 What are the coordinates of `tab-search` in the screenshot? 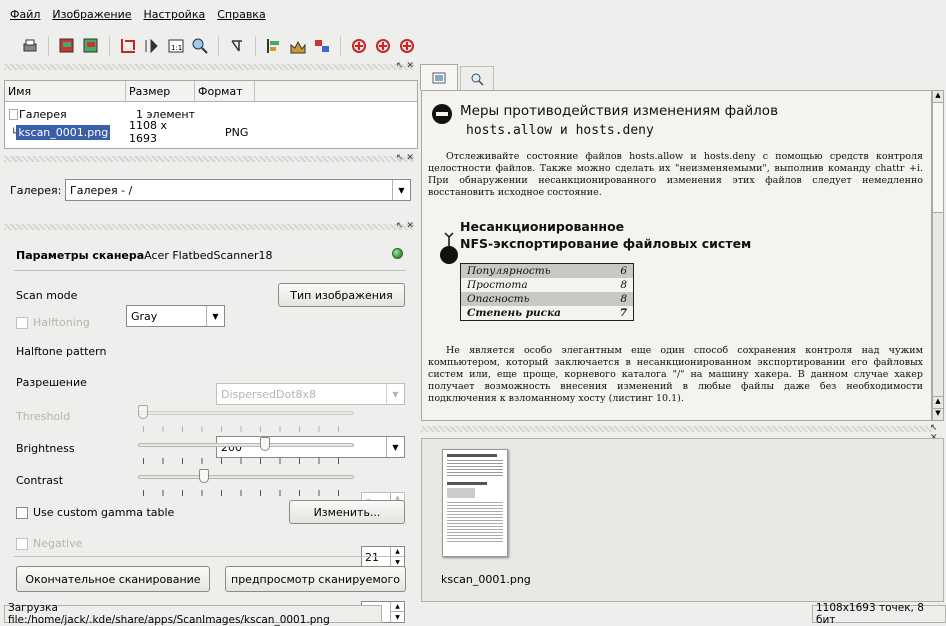 It's located at (477, 78).